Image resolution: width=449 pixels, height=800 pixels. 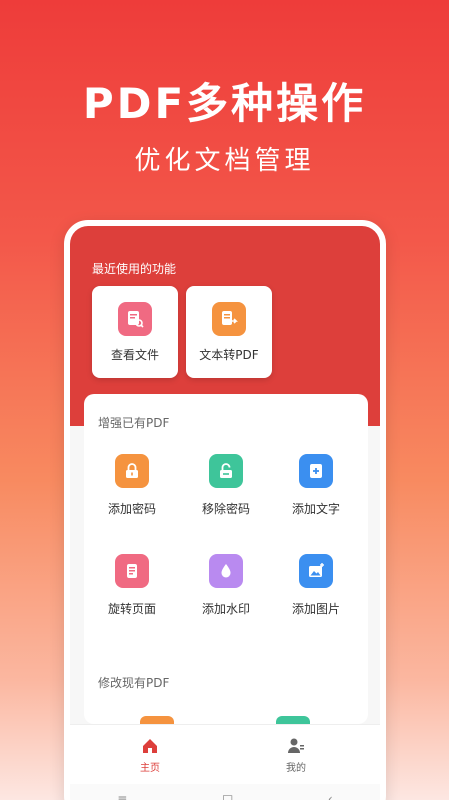 What do you see at coordinates (227, 796) in the screenshot?
I see `home-nav-button: □` at bounding box center [227, 796].